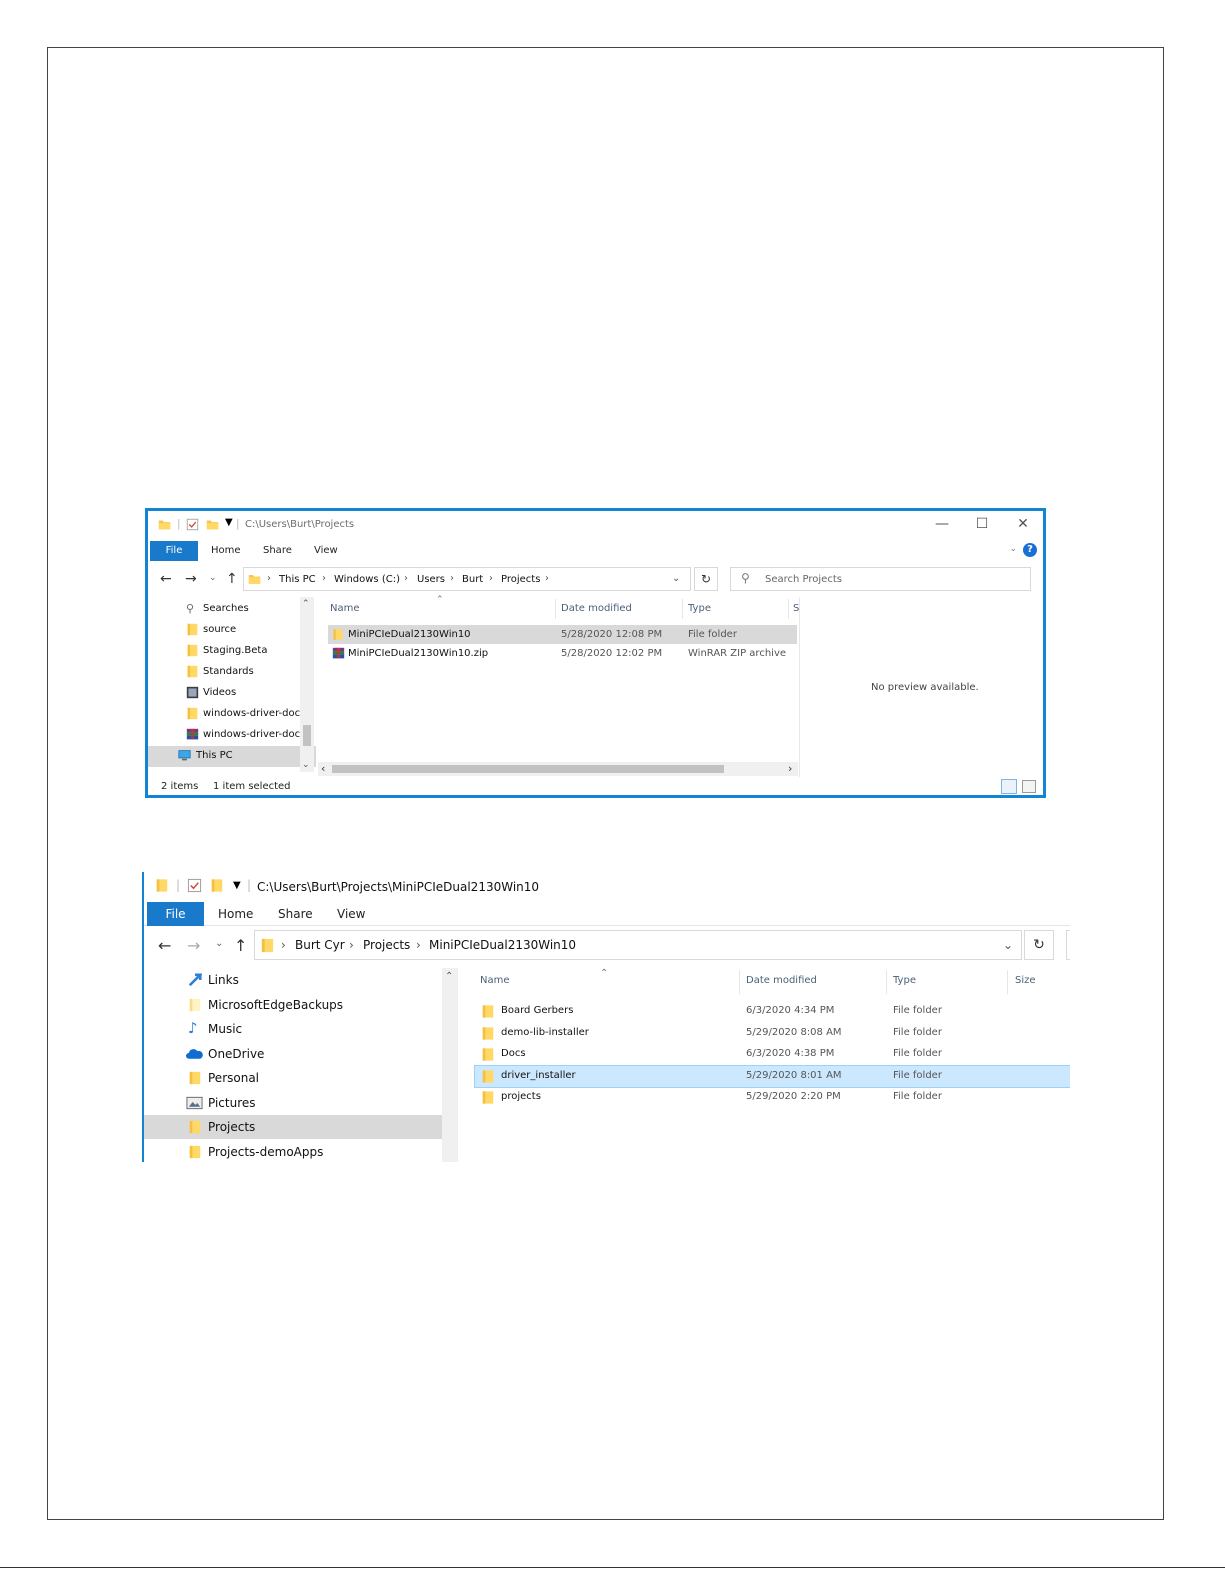  What do you see at coordinates (1029, 786) in the screenshot?
I see `large-icons-view-icon` at bounding box center [1029, 786].